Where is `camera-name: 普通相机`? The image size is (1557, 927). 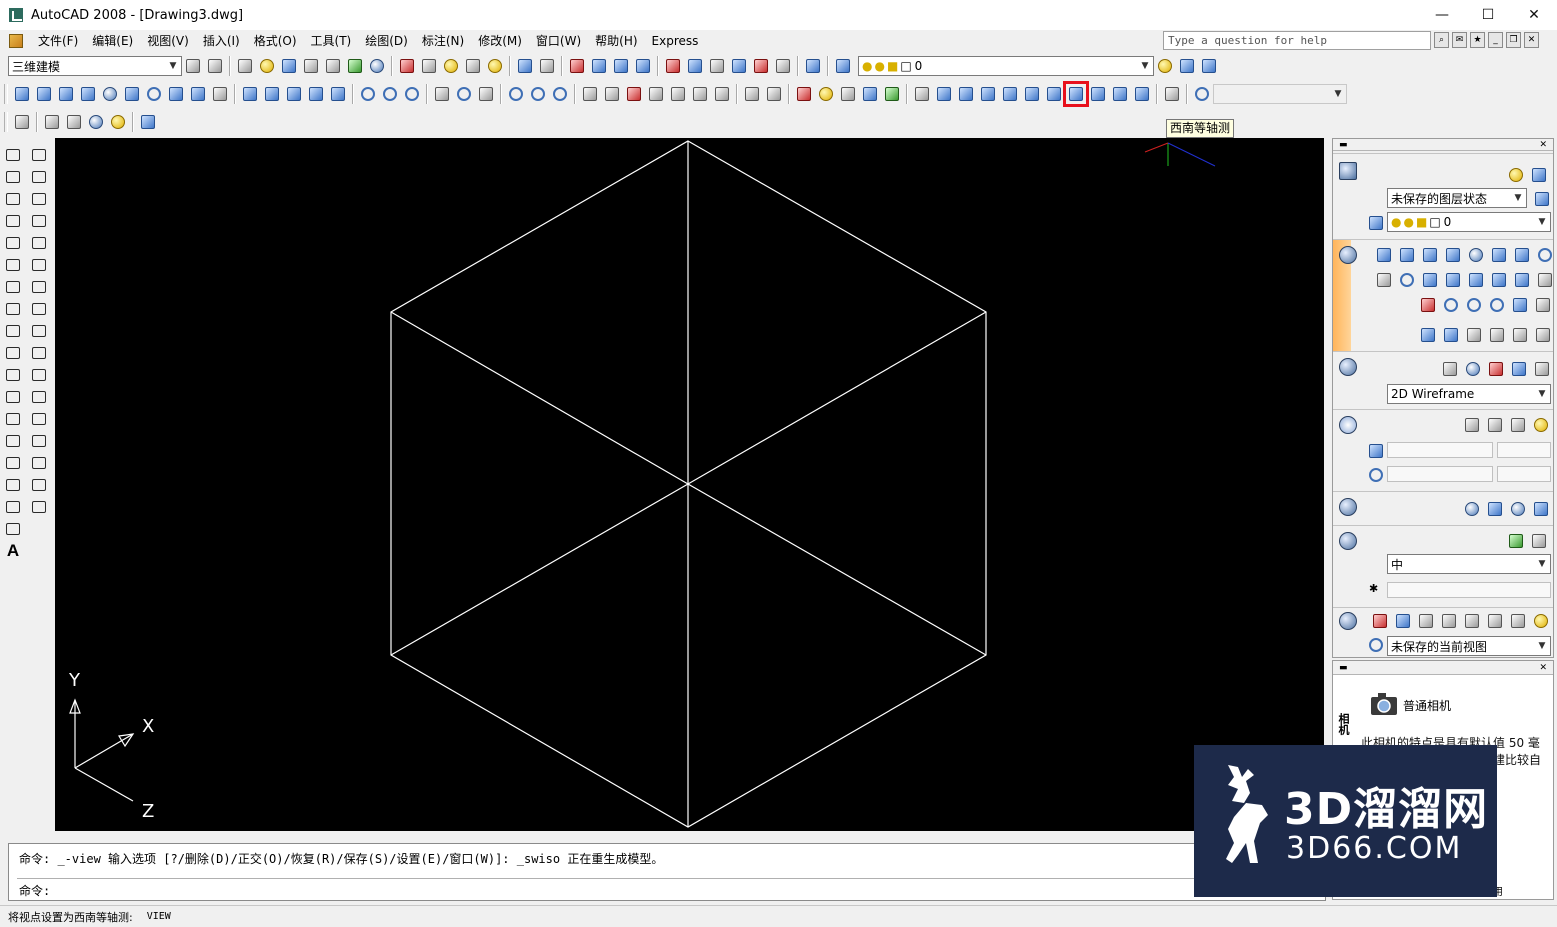
camera-name: 普通相机 is located at coordinates (1427, 705).